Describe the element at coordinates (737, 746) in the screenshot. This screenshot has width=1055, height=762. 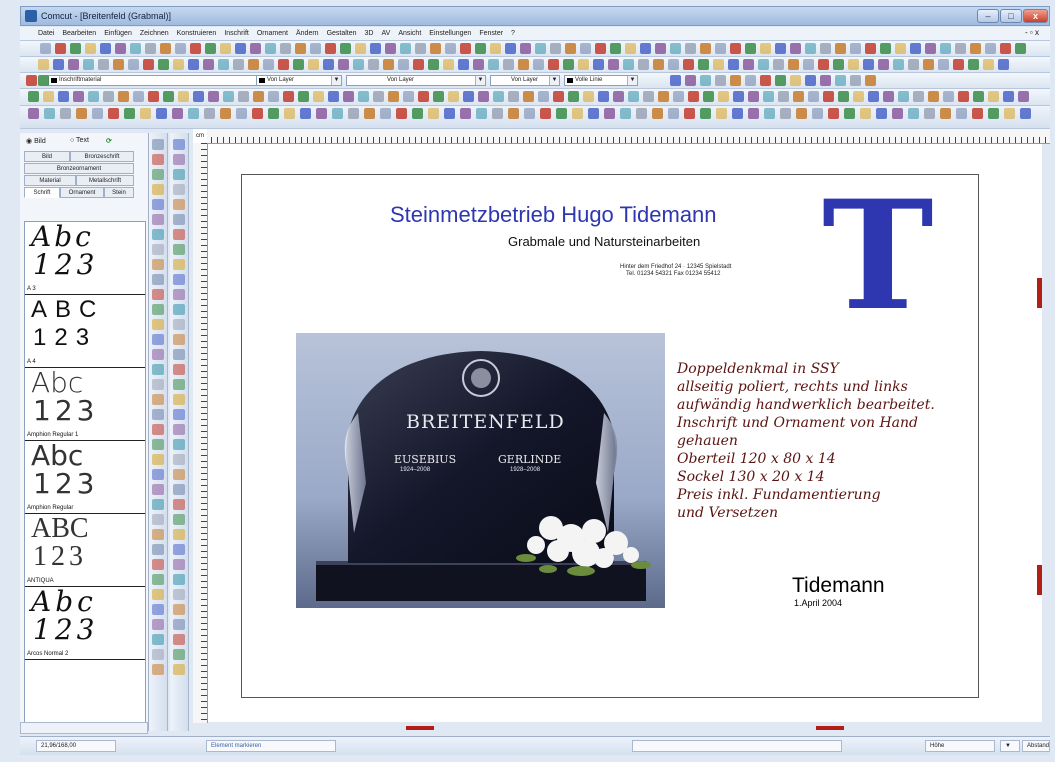
I see `snap-toolbar` at that location.